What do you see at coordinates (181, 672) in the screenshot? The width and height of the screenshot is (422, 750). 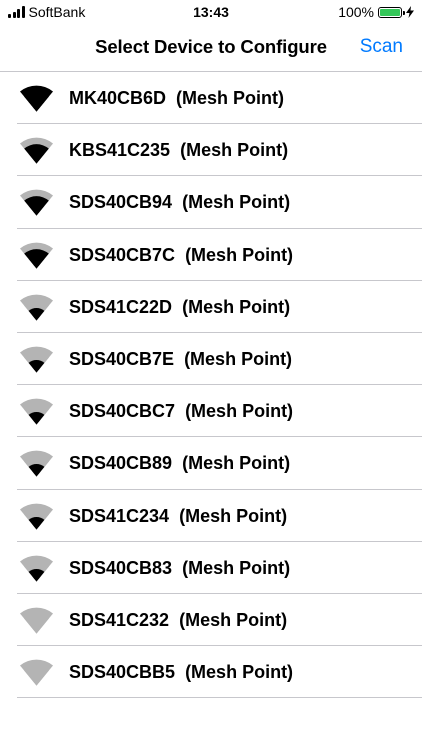 I see `device-label: SDS40CBB5 (Mesh Point)` at bounding box center [181, 672].